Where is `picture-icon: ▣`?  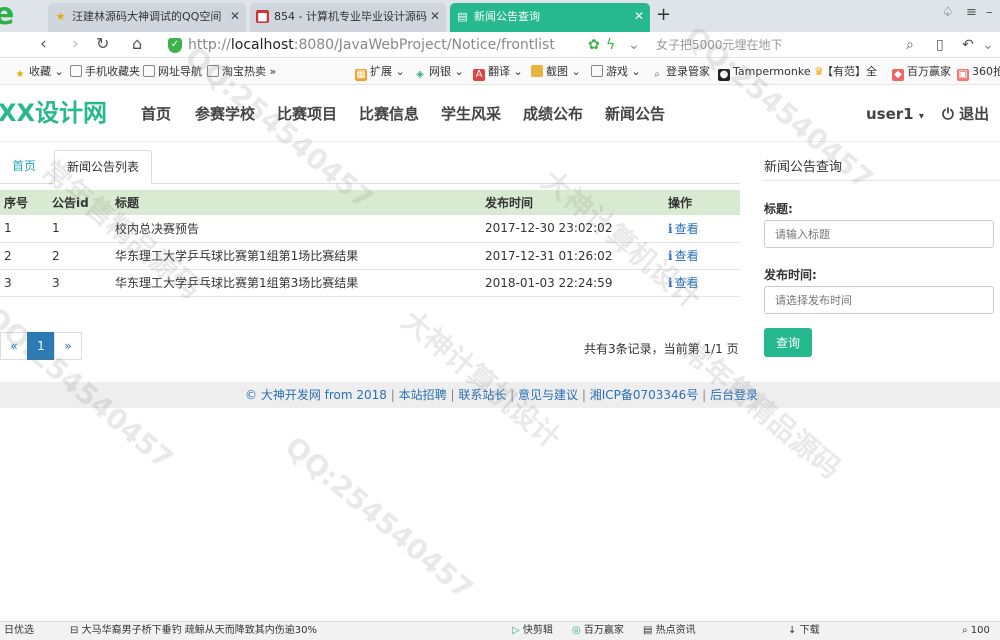
picture-icon: ▣ is located at coordinates (963, 75).